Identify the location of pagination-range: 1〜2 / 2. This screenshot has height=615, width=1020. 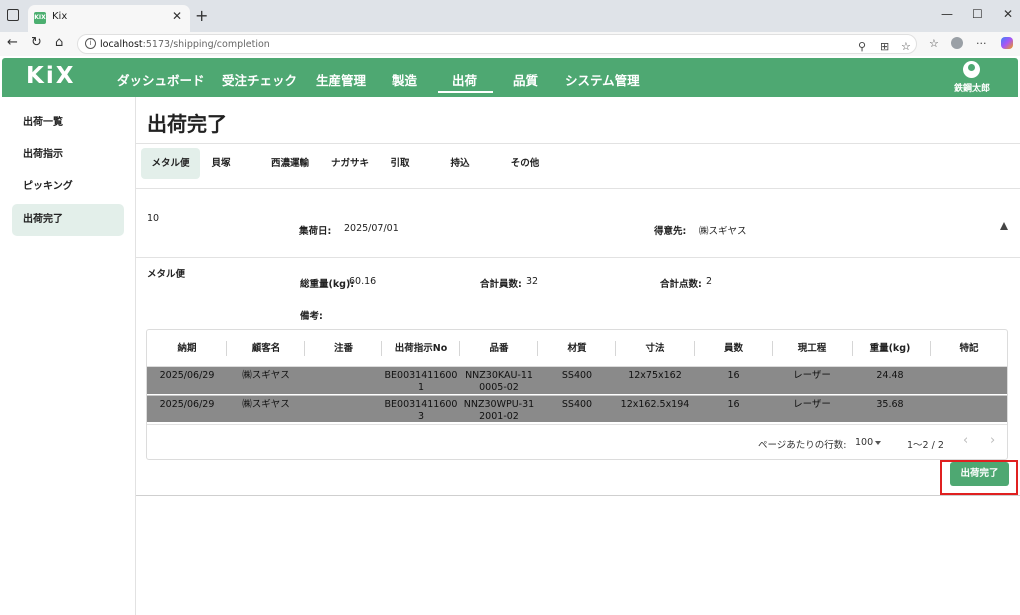
(925, 445).